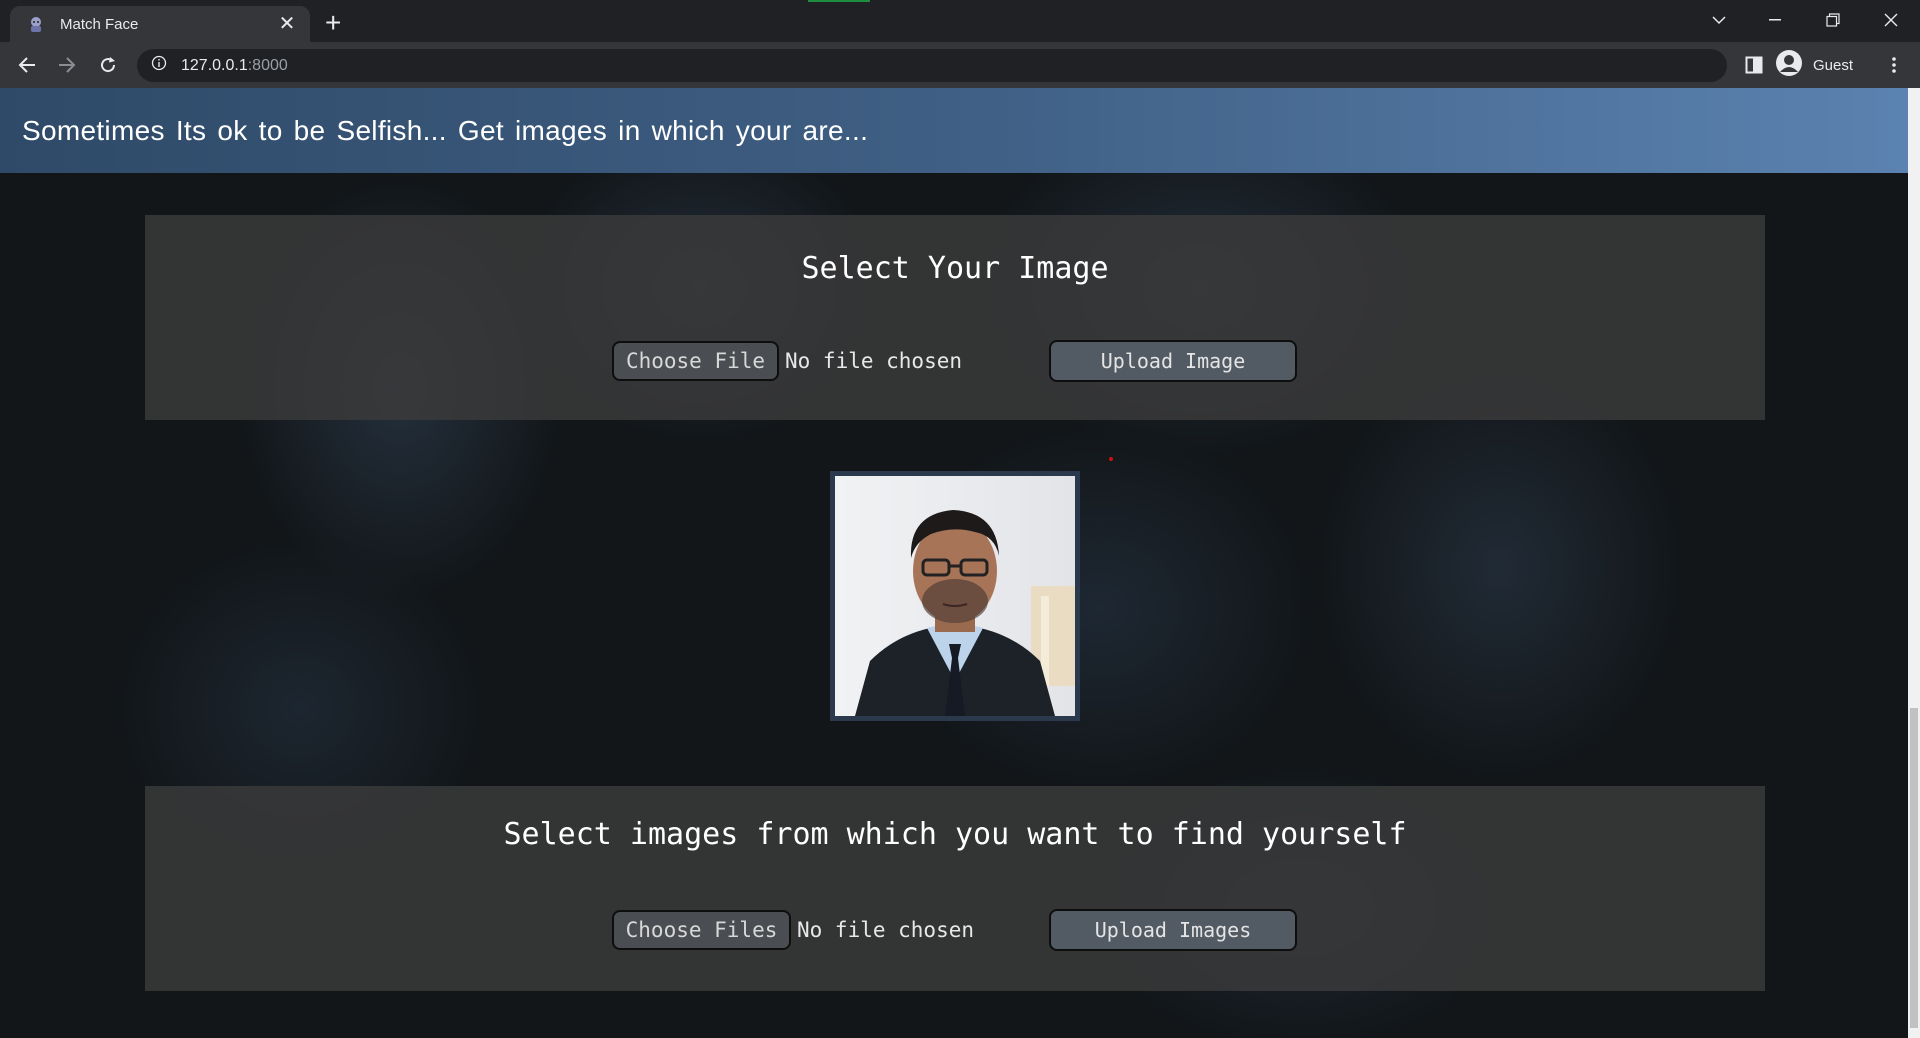 The width and height of the screenshot is (1920, 1038). I want to click on choose-files-button: Choose Files, so click(701, 930).